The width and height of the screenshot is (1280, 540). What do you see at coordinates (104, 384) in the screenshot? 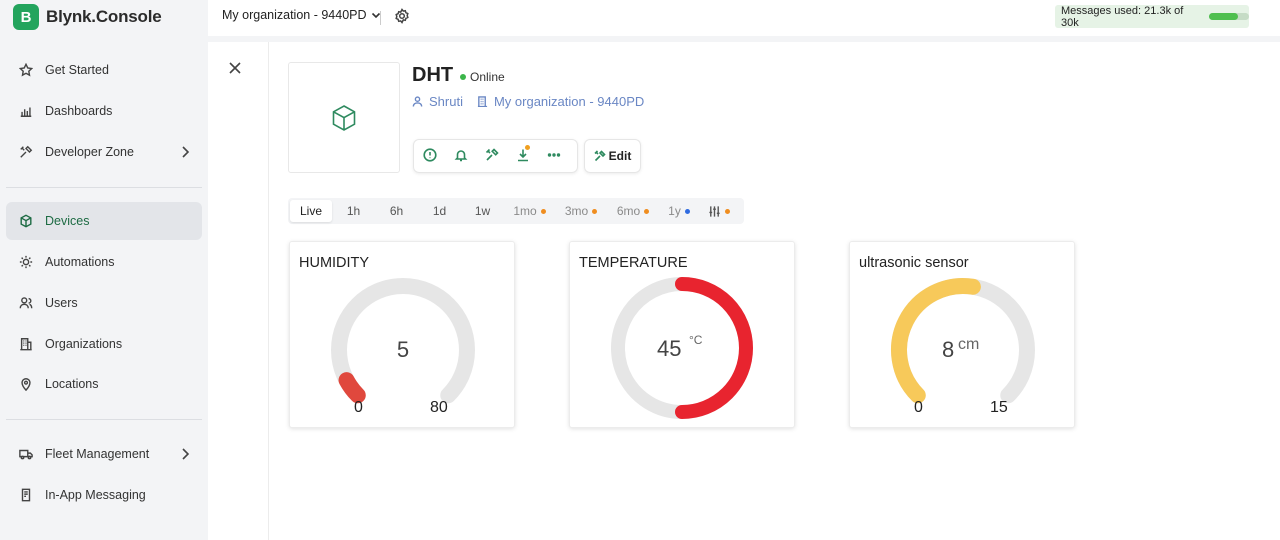
I see `sidebar-item-locations: Locations` at bounding box center [104, 384].